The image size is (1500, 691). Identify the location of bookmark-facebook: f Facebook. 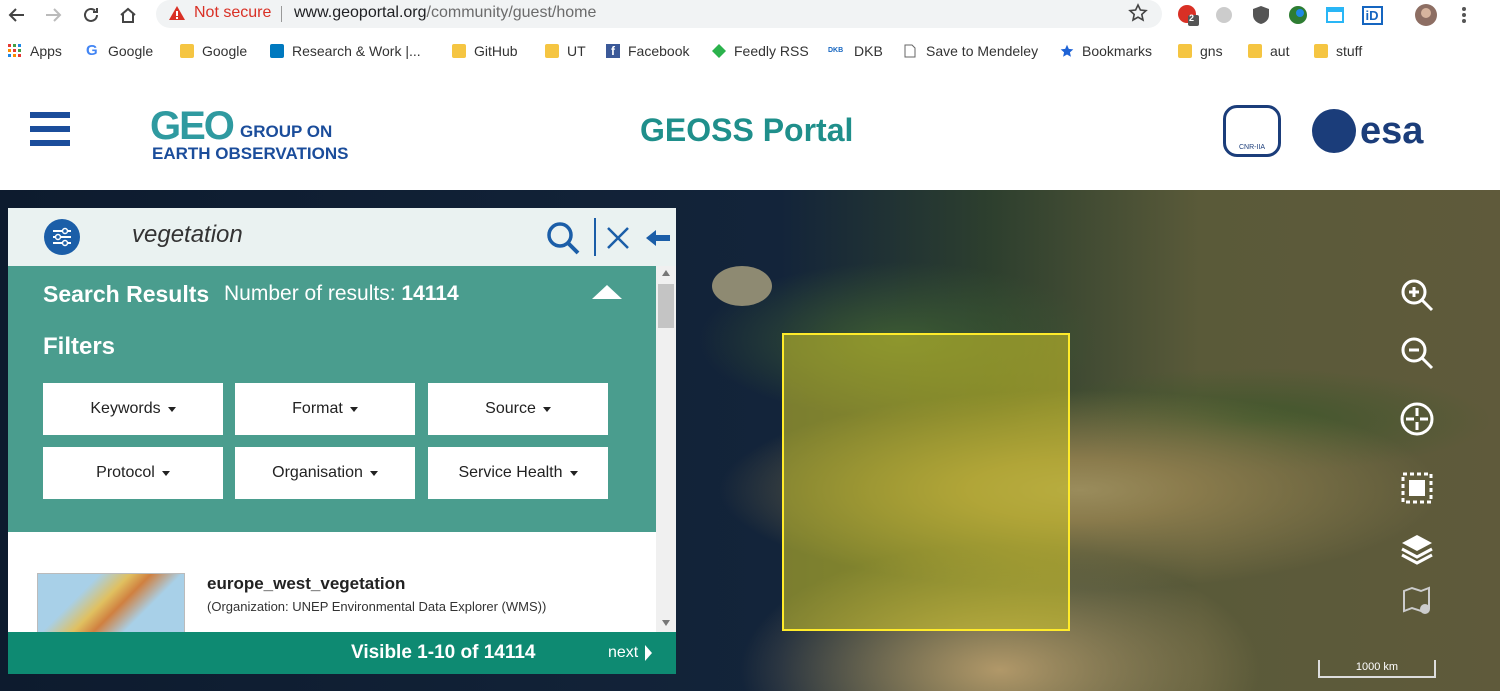
(647, 51).